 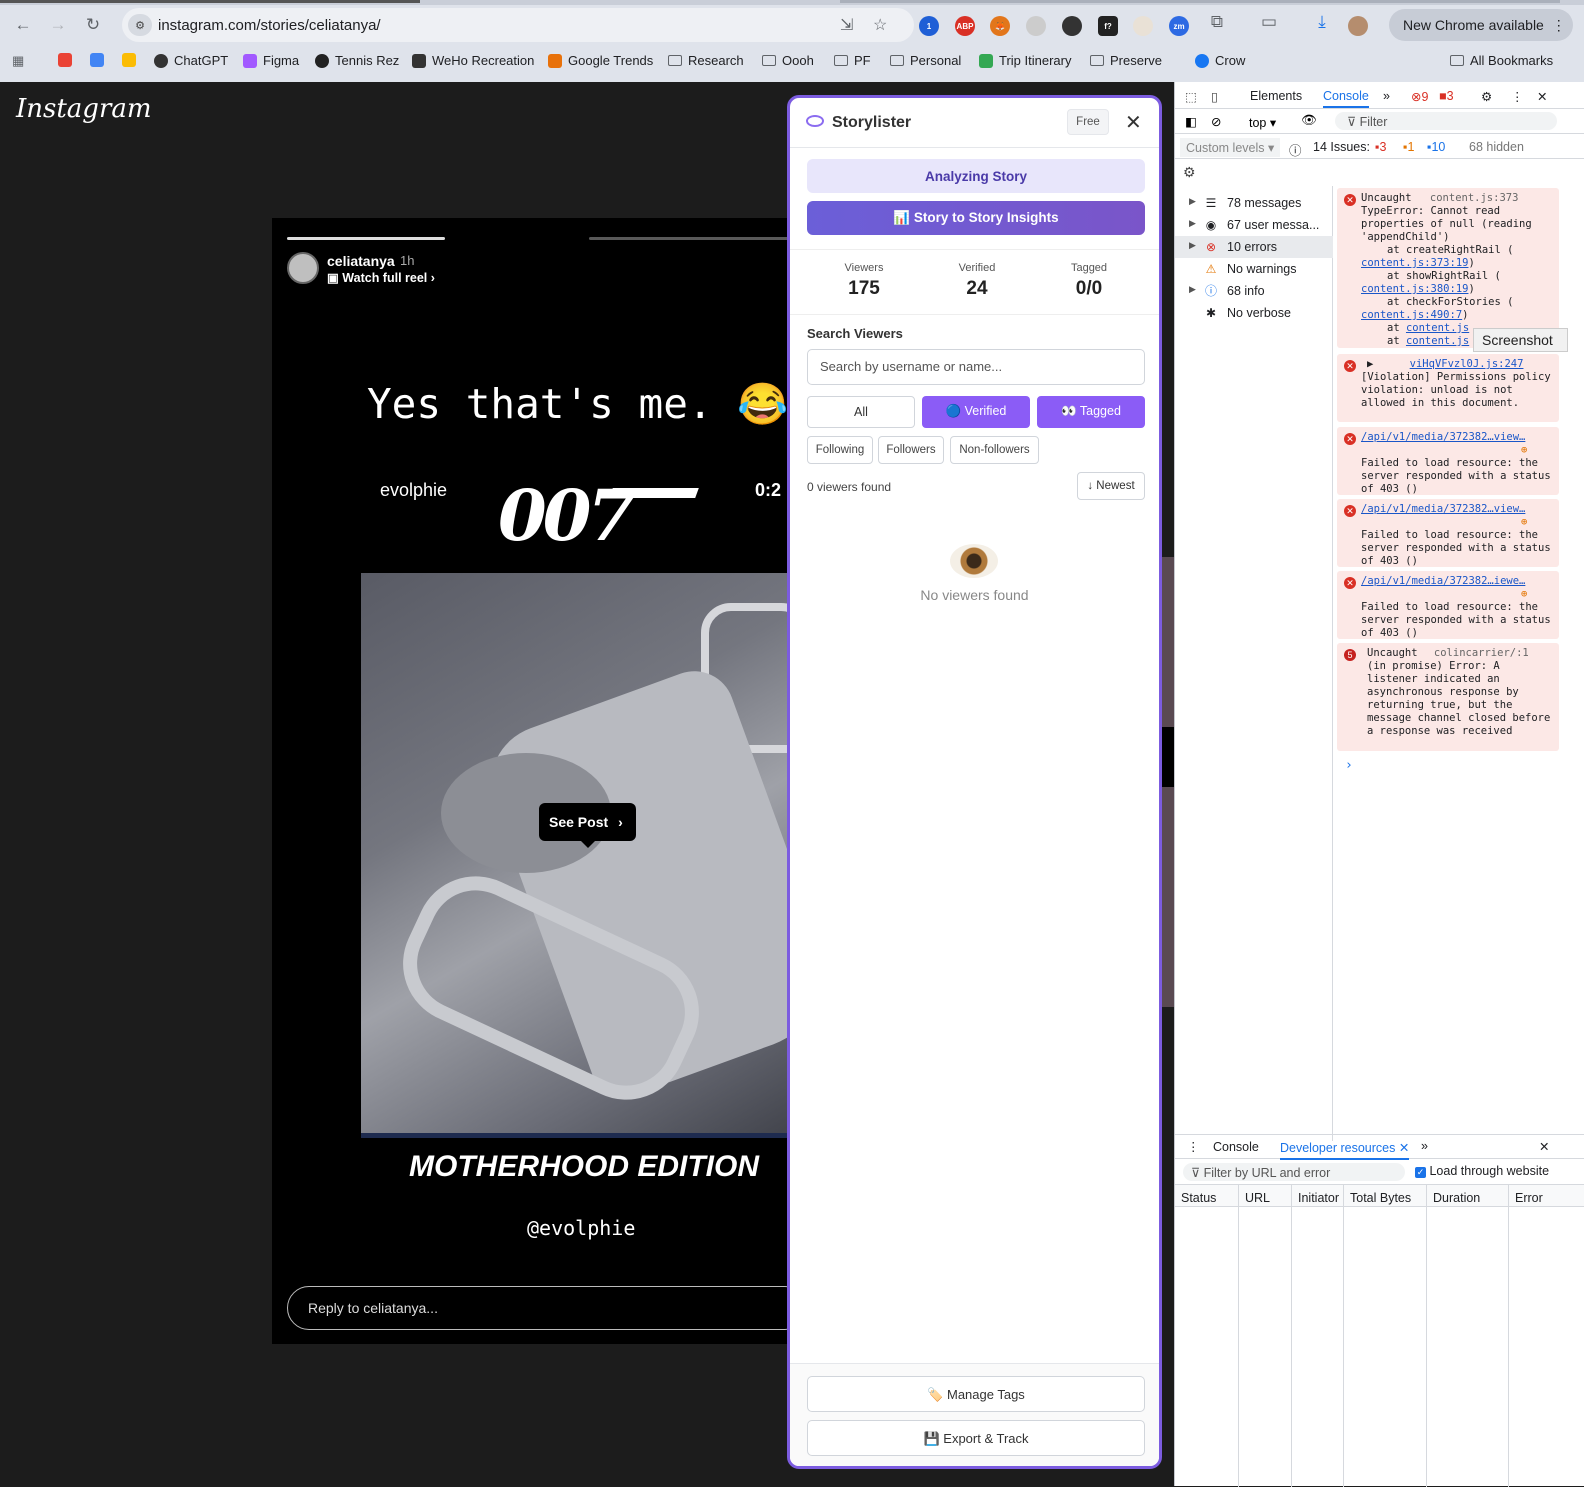 What do you see at coordinates (587, 825) in the screenshot?
I see `see-post-button: See Post ›` at bounding box center [587, 825].